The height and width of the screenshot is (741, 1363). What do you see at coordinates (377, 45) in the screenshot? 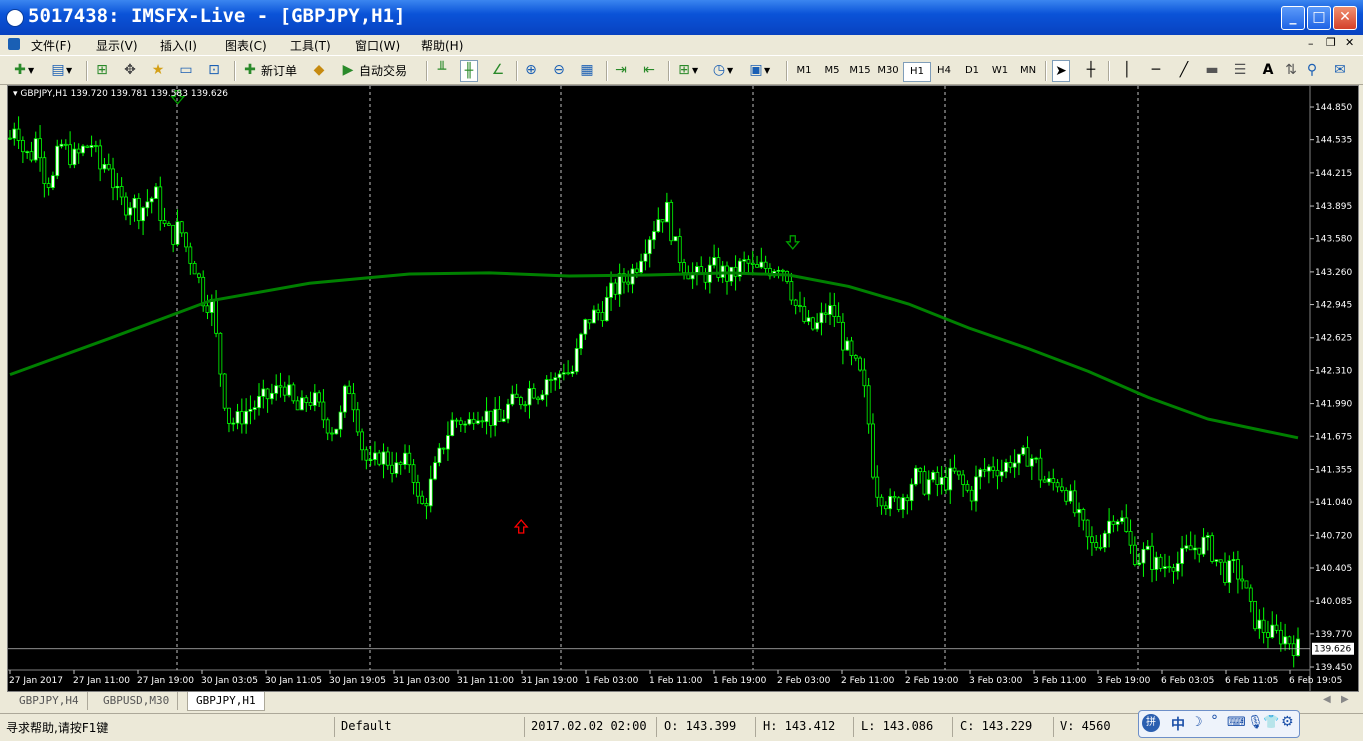
I see `menu-window: 窗口(W)` at bounding box center [377, 45].